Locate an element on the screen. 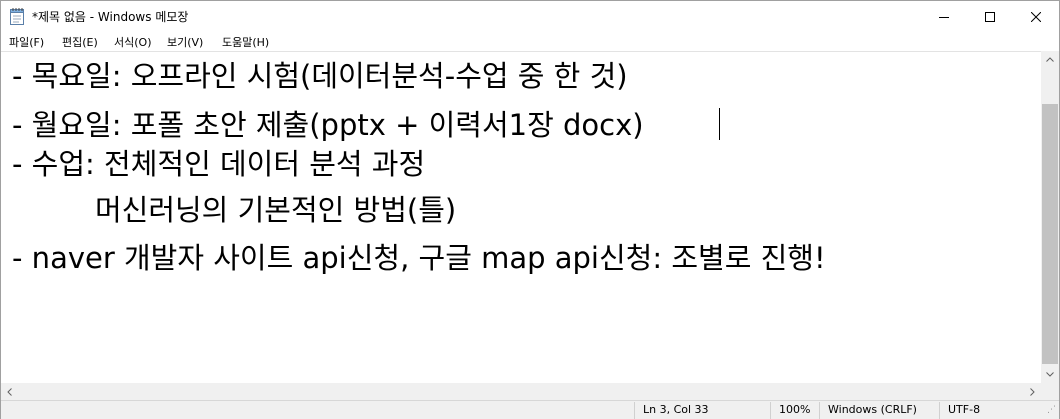  chevron-right-icon is located at coordinates (1032, 391).